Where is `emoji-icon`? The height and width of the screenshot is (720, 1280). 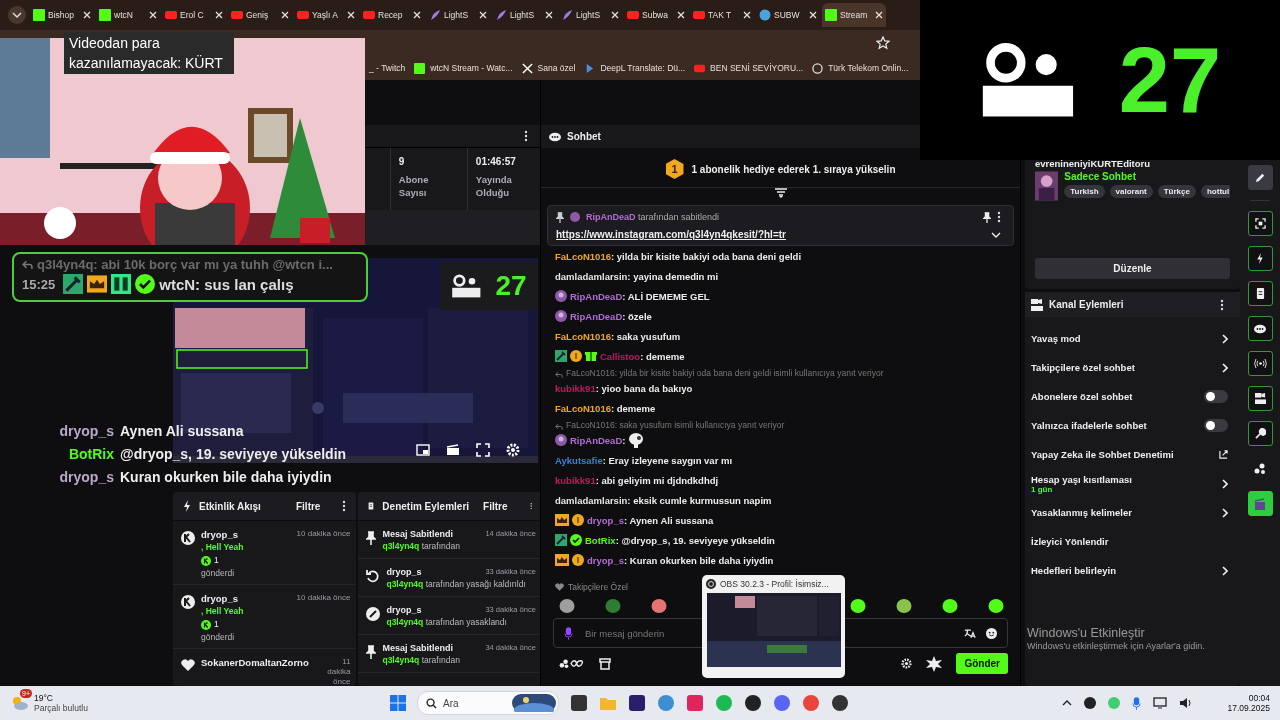 emoji-icon is located at coordinates (991, 633).